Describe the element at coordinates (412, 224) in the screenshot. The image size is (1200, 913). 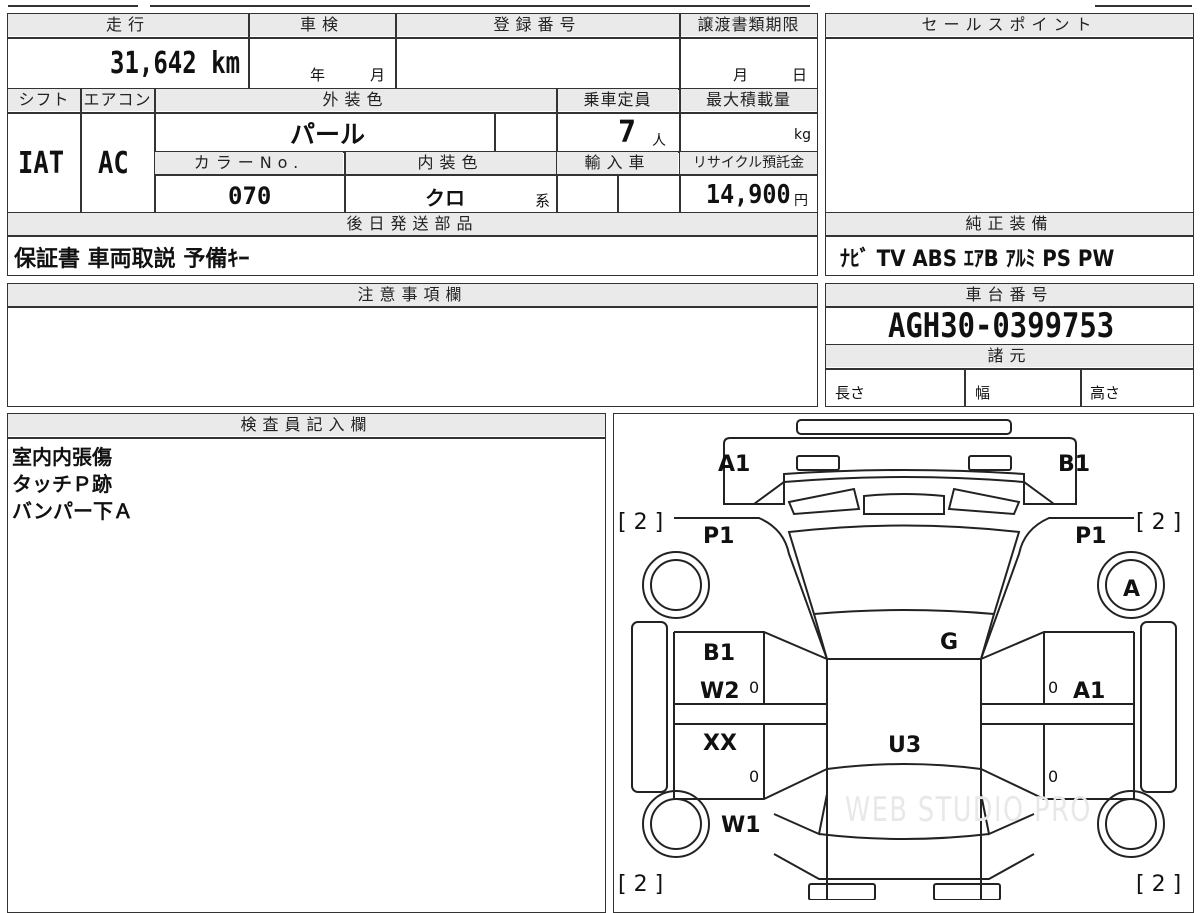
I see `later-parts-header: 後日発送部品` at that location.